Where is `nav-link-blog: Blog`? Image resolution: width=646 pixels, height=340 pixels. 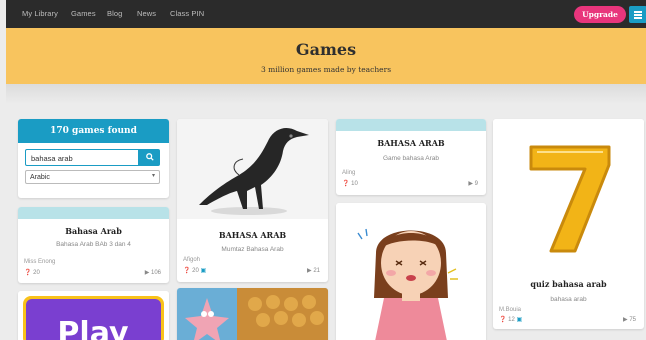 nav-link-blog: Blog is located at coordinates (114, 13).